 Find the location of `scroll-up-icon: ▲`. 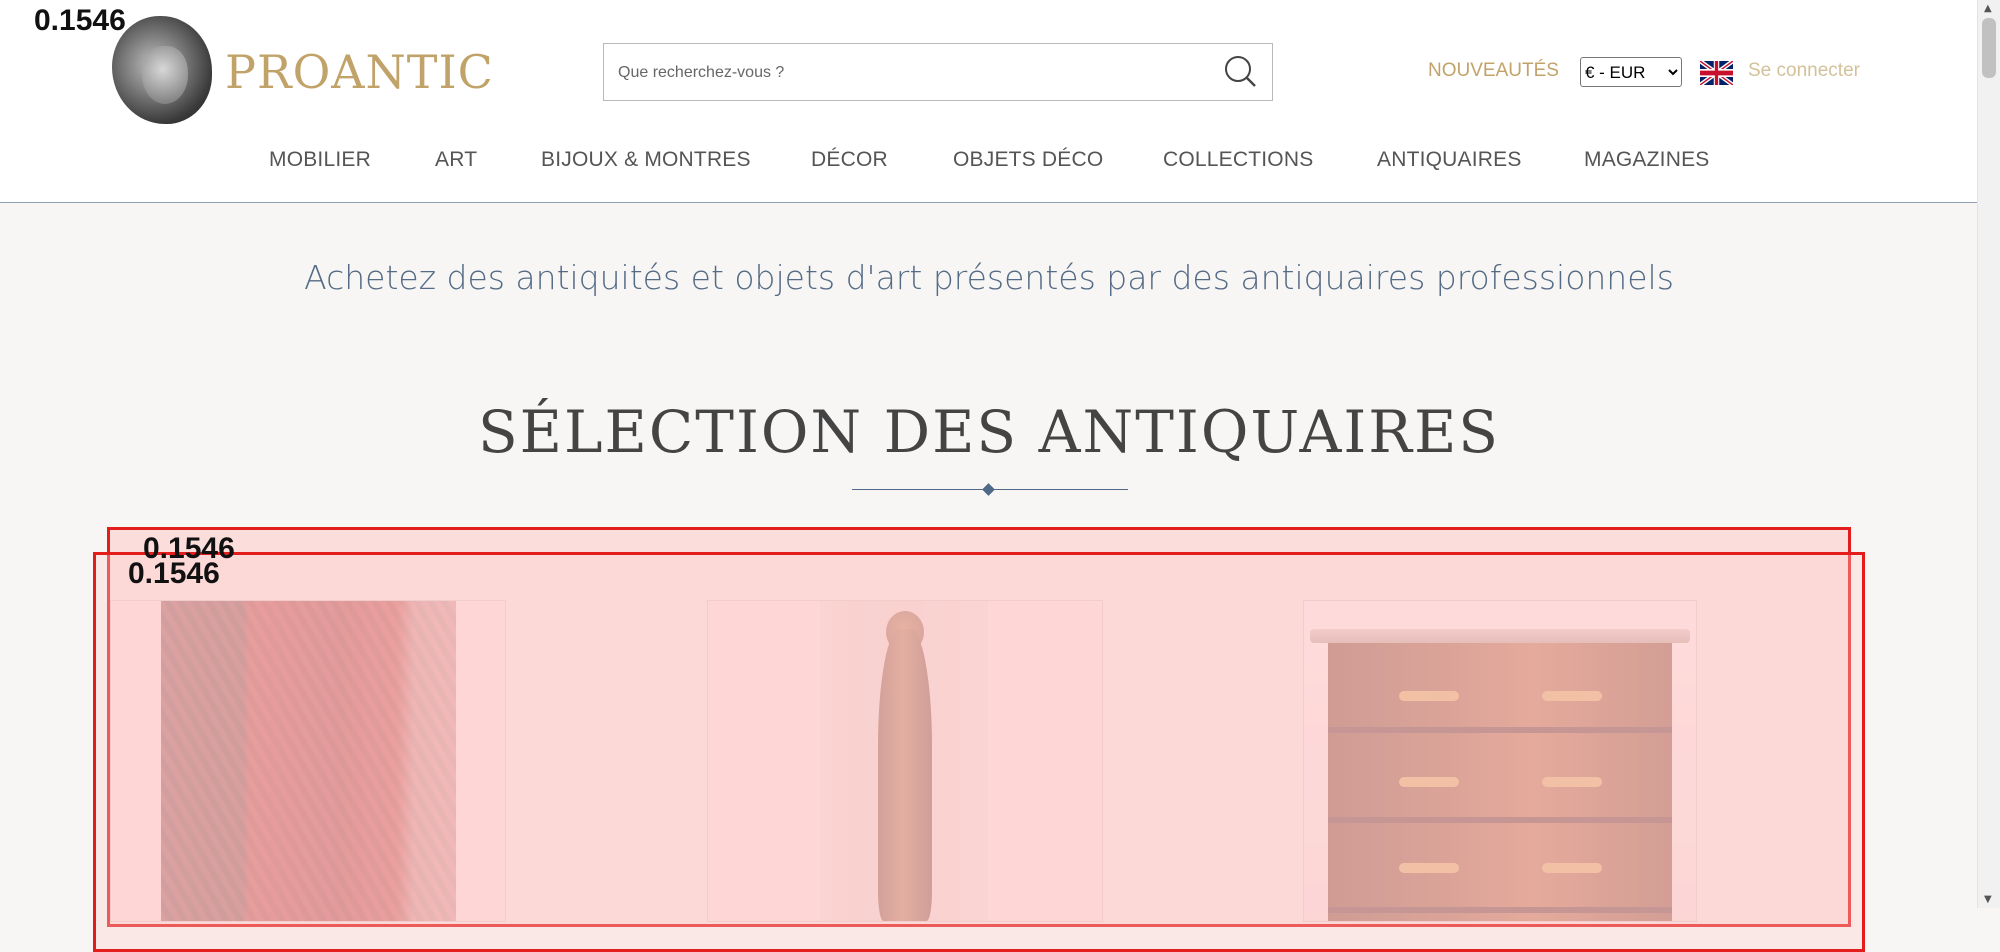

scroll-up-icon: ▲ is located at coordinates (1988, 8).